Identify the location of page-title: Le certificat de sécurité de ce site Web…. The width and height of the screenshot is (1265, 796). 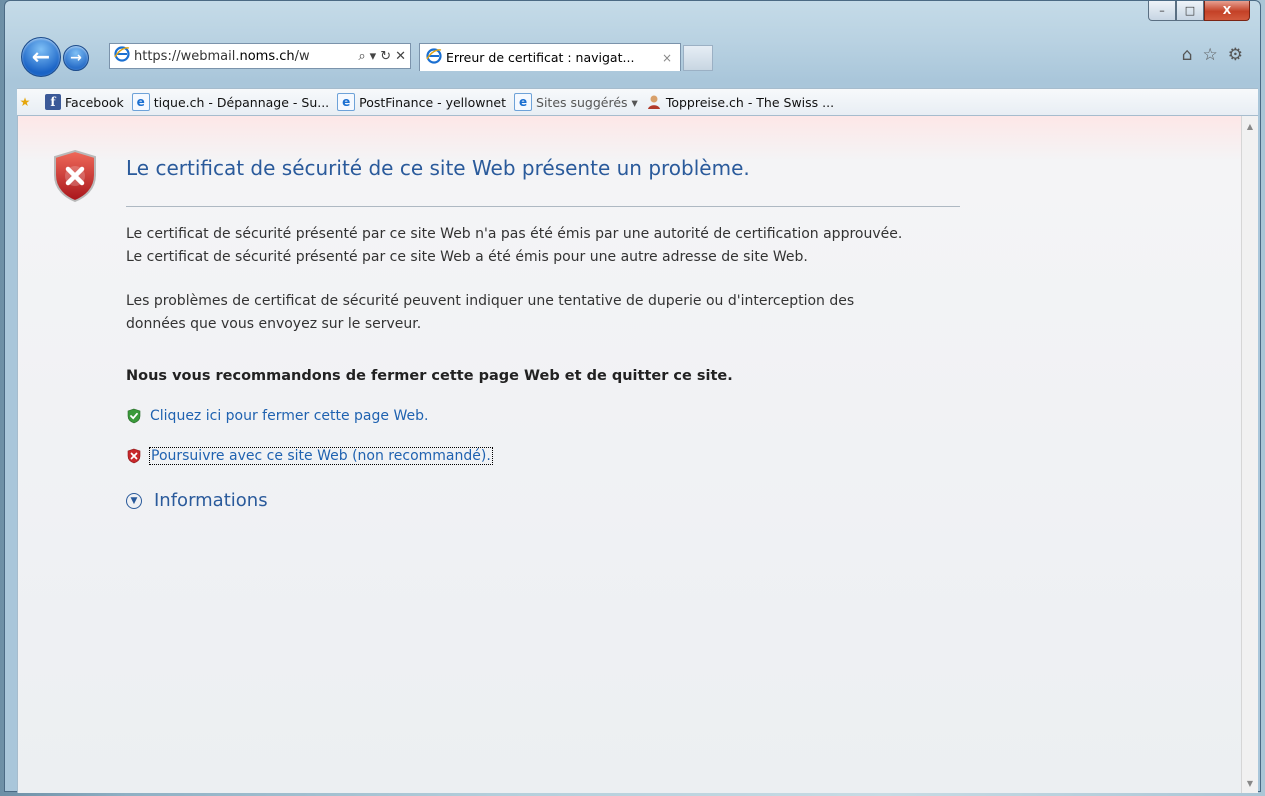
(438, 168).